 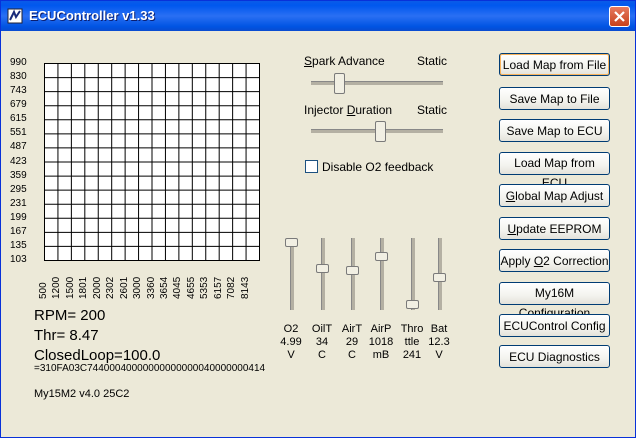 I want to click on y-tick-label: 359, so click(x=18, y=175).